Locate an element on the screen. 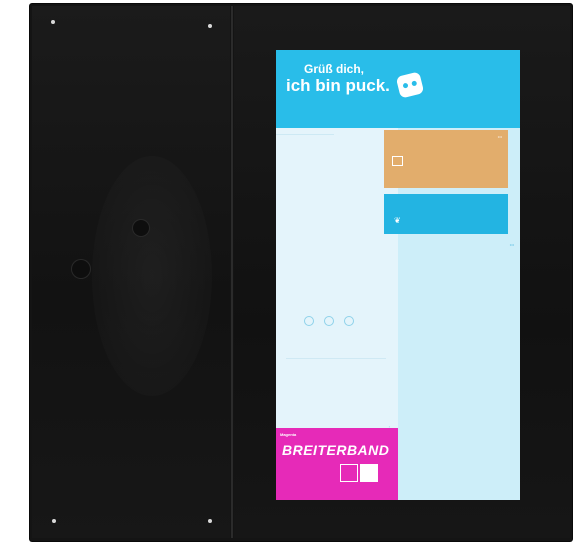 The image size is (583, 542). orange-card: ••• is located at coordinates (446, 159).